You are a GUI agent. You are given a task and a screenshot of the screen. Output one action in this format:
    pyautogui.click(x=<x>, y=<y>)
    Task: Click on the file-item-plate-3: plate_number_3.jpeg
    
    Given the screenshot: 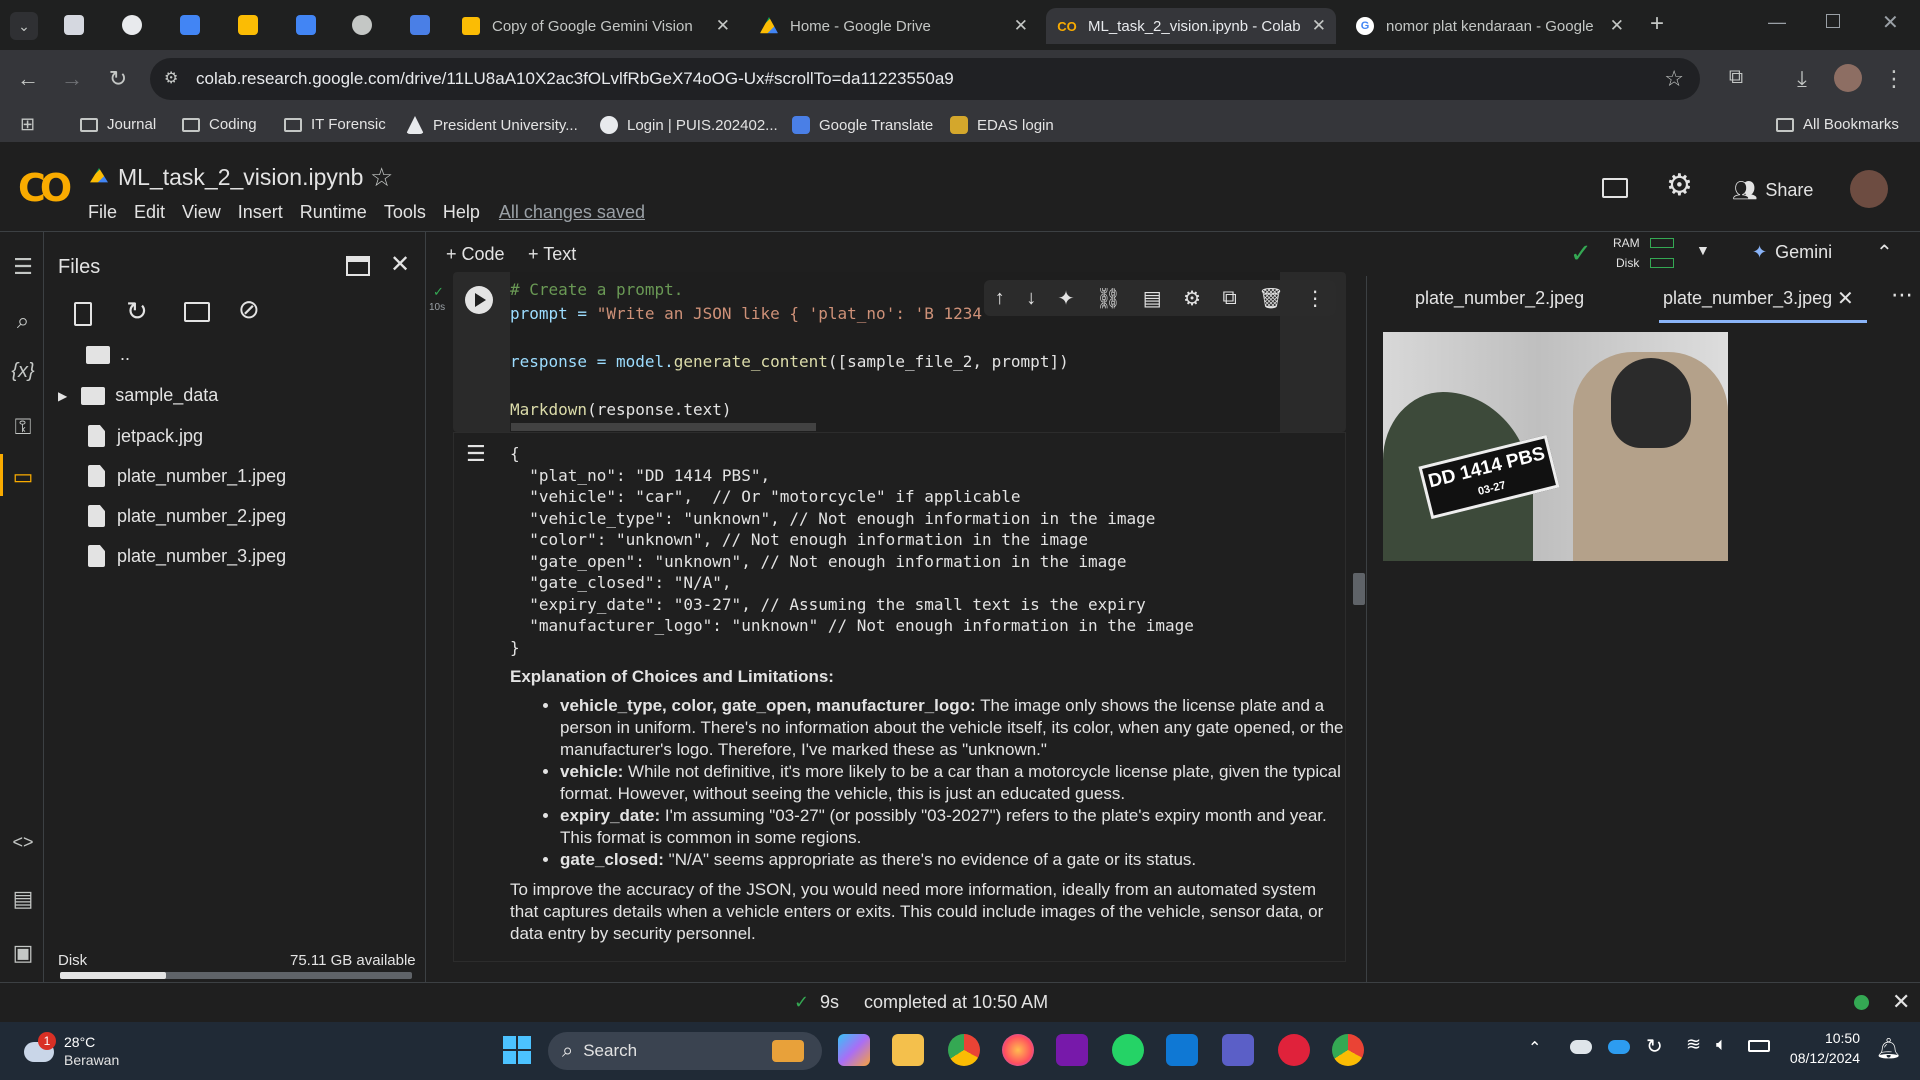 What is the action you would take?
    pyautogui.click(x=187, y=556)
    